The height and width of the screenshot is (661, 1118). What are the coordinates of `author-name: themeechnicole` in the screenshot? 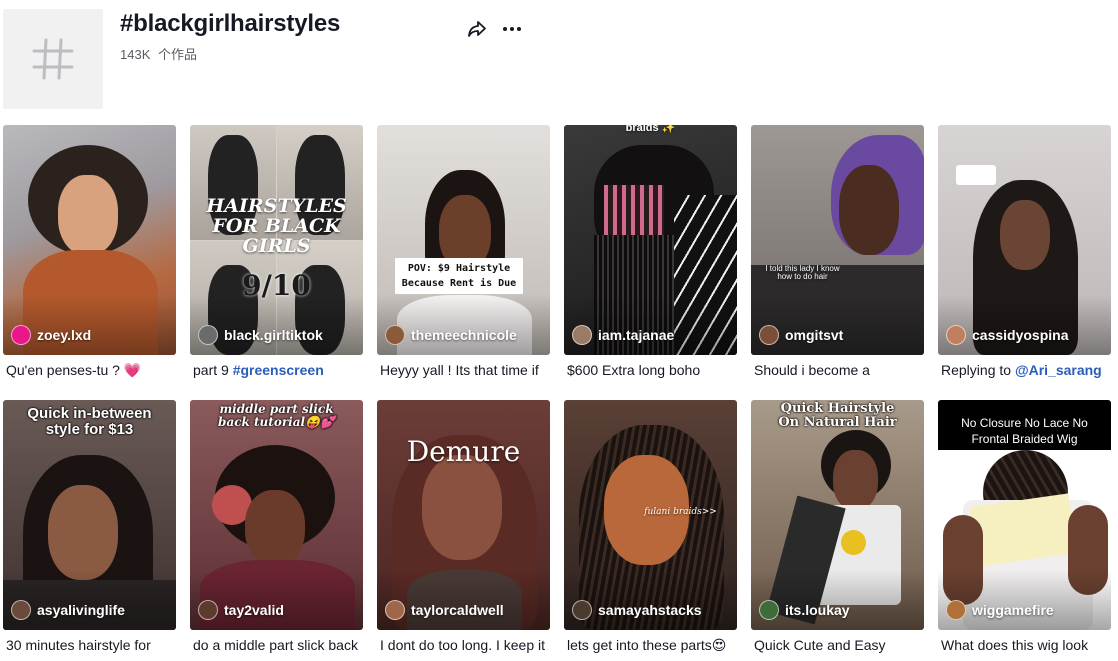 It's located at (464, 335).